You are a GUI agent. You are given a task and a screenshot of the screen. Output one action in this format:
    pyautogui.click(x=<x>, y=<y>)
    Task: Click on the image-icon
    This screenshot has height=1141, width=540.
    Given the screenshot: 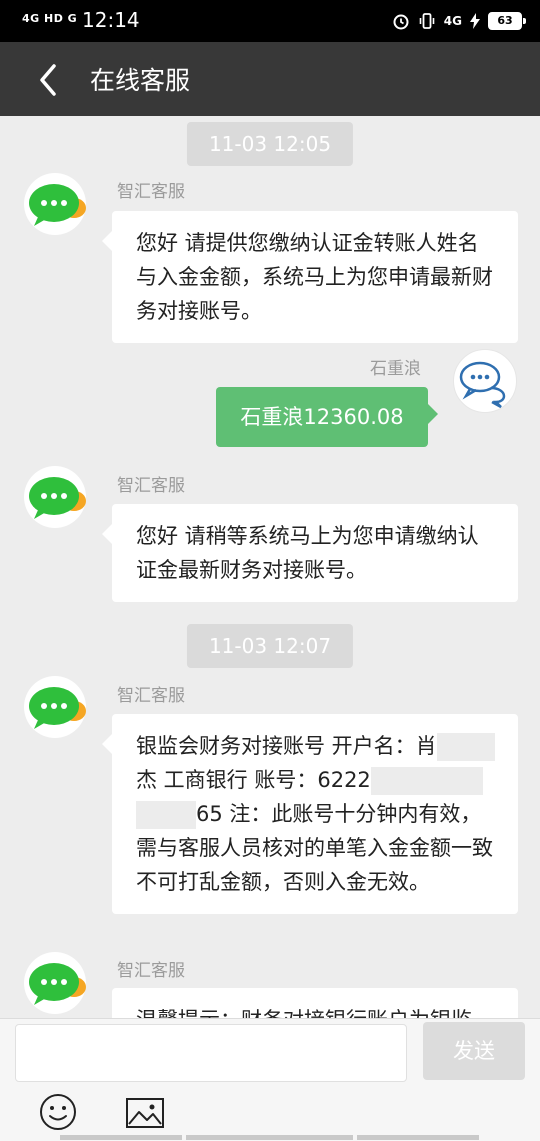 What is the action you would take?
    pyautogui.click(x=145, y=1113)
    